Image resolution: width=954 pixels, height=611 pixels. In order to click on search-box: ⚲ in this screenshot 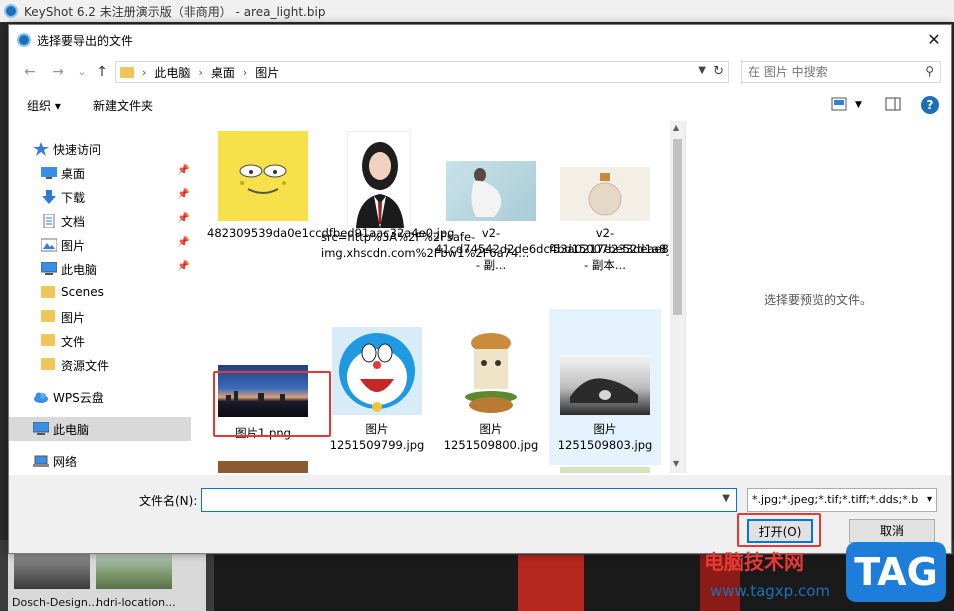, I will do `click(841, 72)`.